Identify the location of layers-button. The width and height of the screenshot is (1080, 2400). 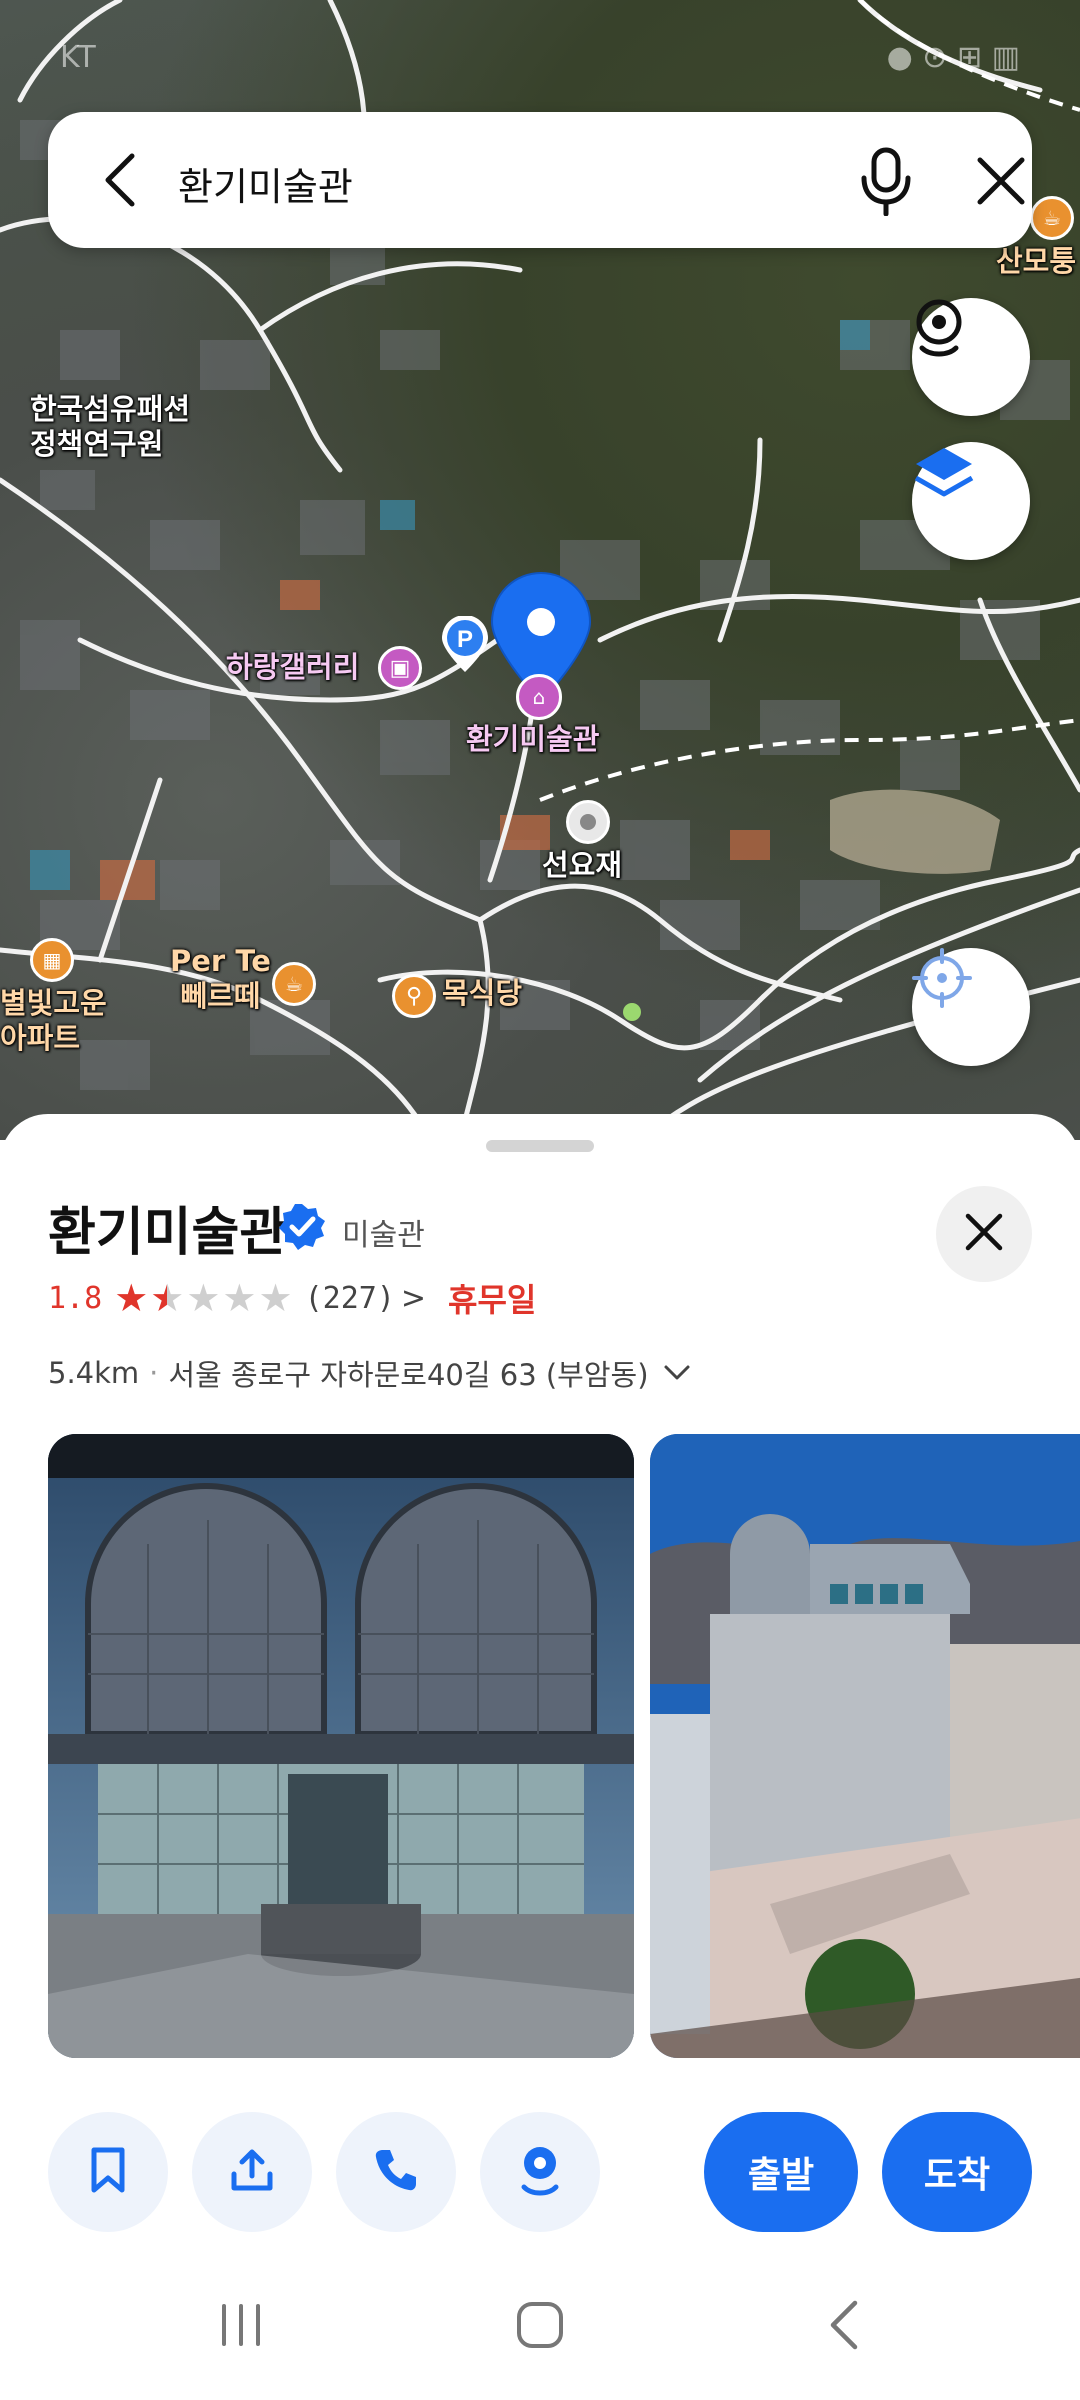
(971, 501).